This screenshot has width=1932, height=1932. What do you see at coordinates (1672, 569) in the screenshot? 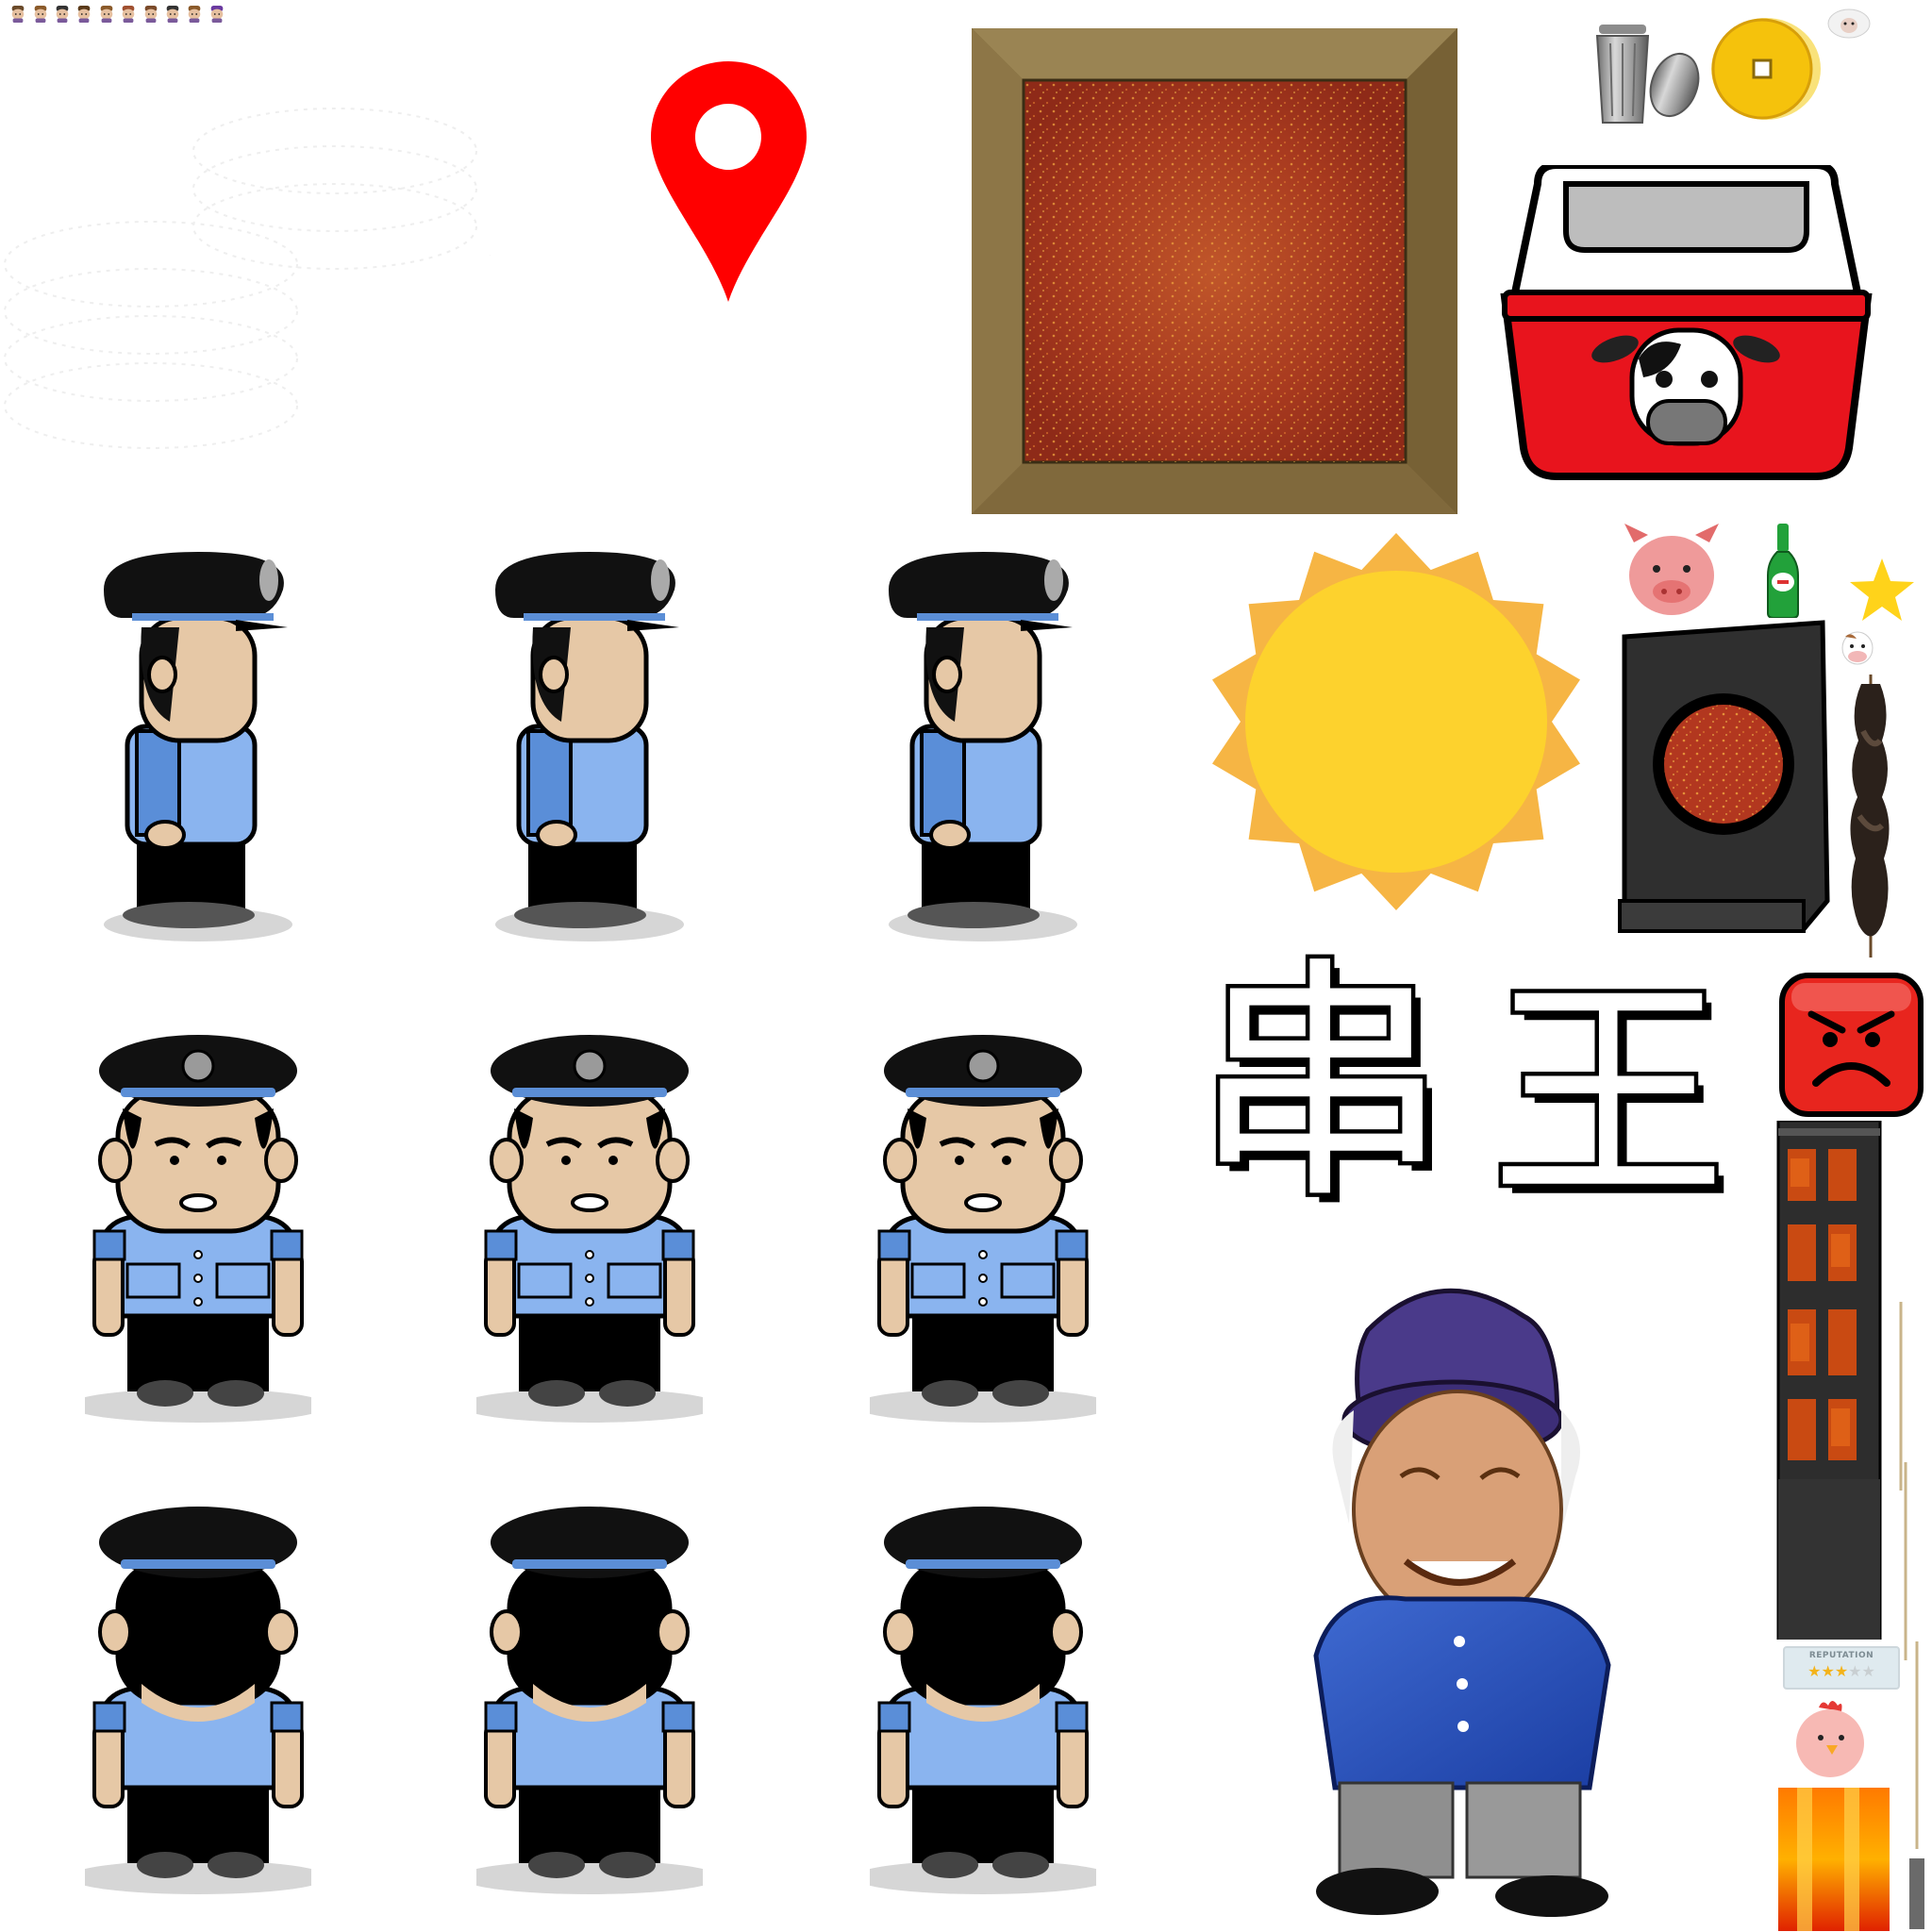
I see `pig-icon` at bounding box center [1672, 569].